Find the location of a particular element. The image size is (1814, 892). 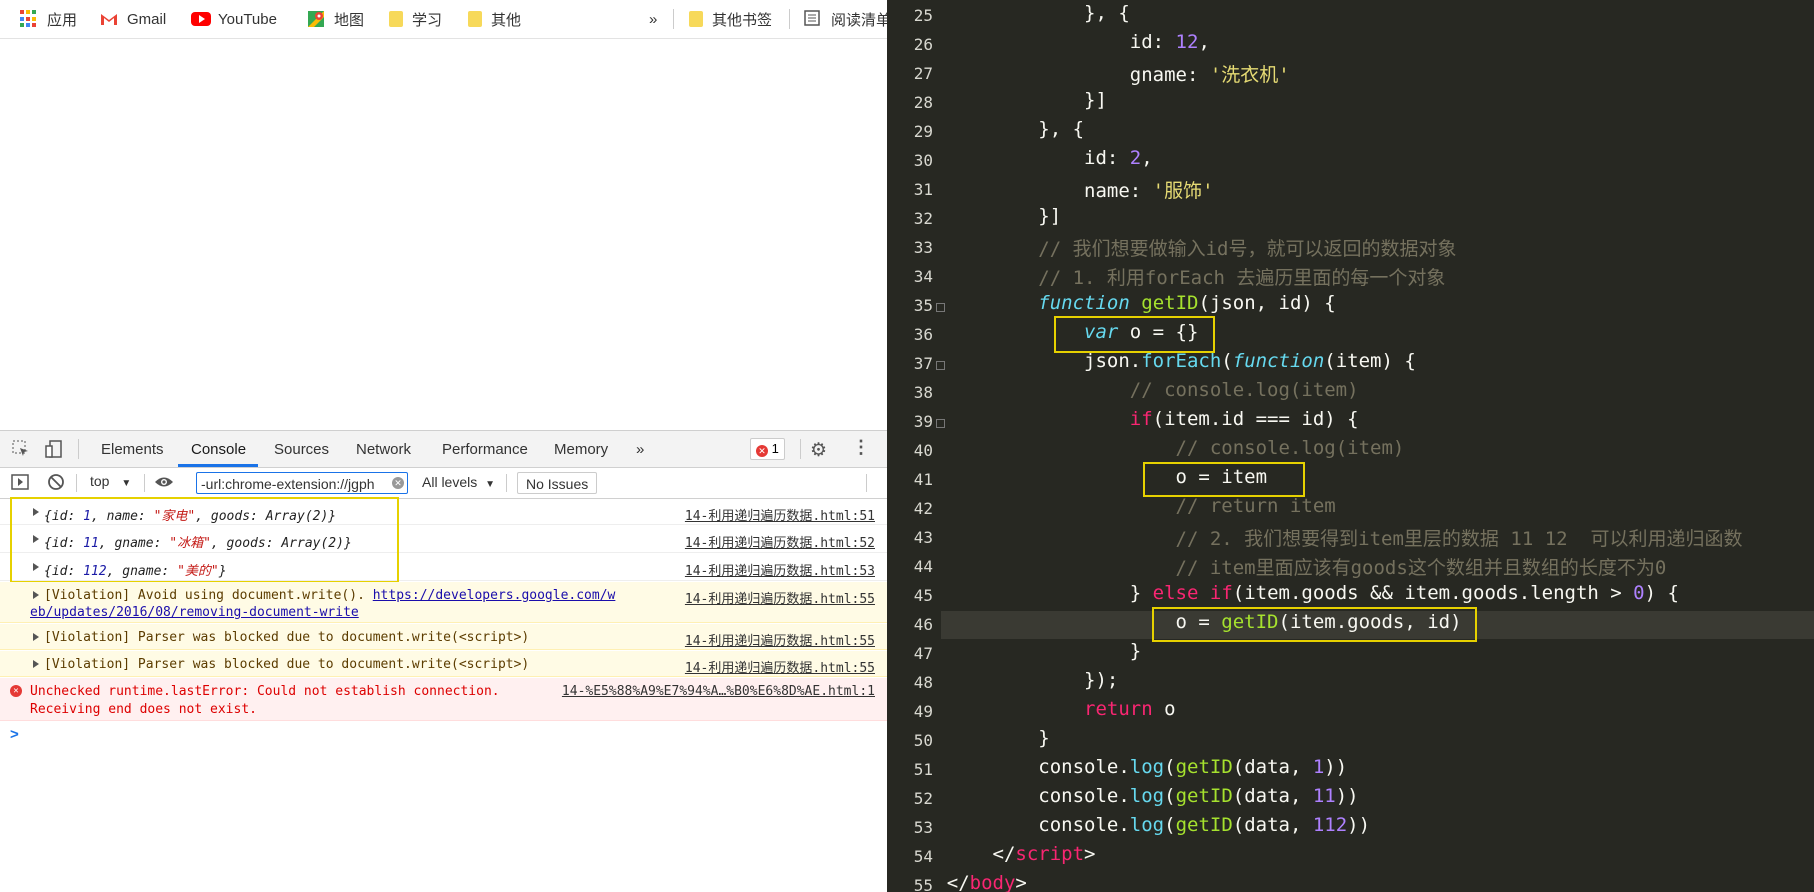

tab-performance: Performance is located at coordinates (485, 449).